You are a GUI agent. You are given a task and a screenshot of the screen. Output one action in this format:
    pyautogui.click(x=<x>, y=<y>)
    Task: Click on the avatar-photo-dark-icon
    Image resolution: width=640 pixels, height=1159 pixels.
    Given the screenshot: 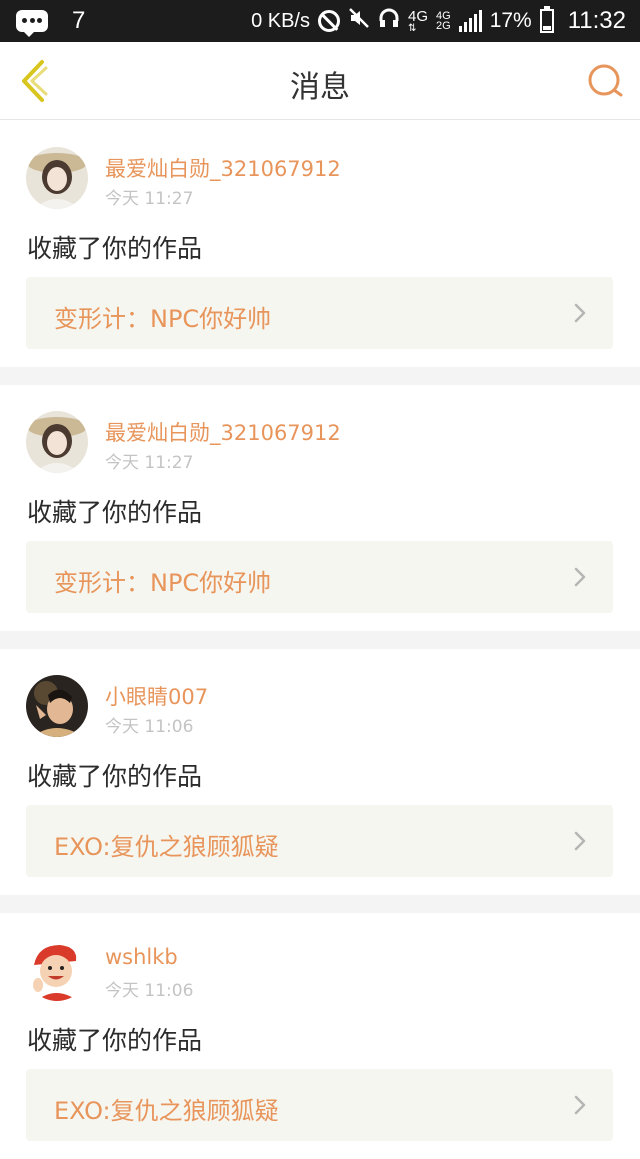 What is the action you would take?
    pyautogui.click(x=57, y=706)
    